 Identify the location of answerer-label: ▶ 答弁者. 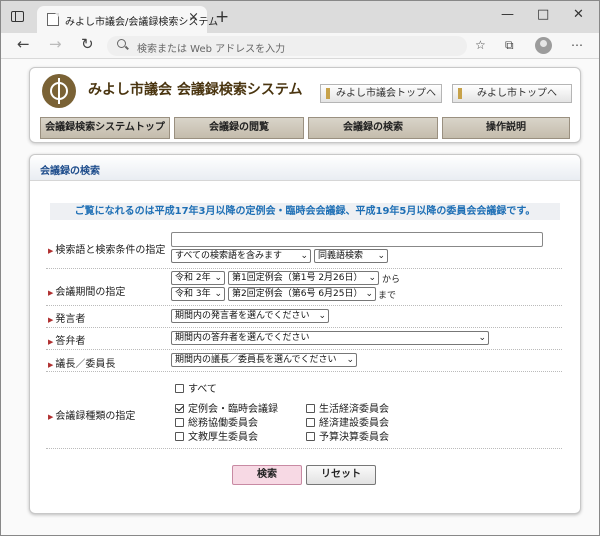
(67, 341).